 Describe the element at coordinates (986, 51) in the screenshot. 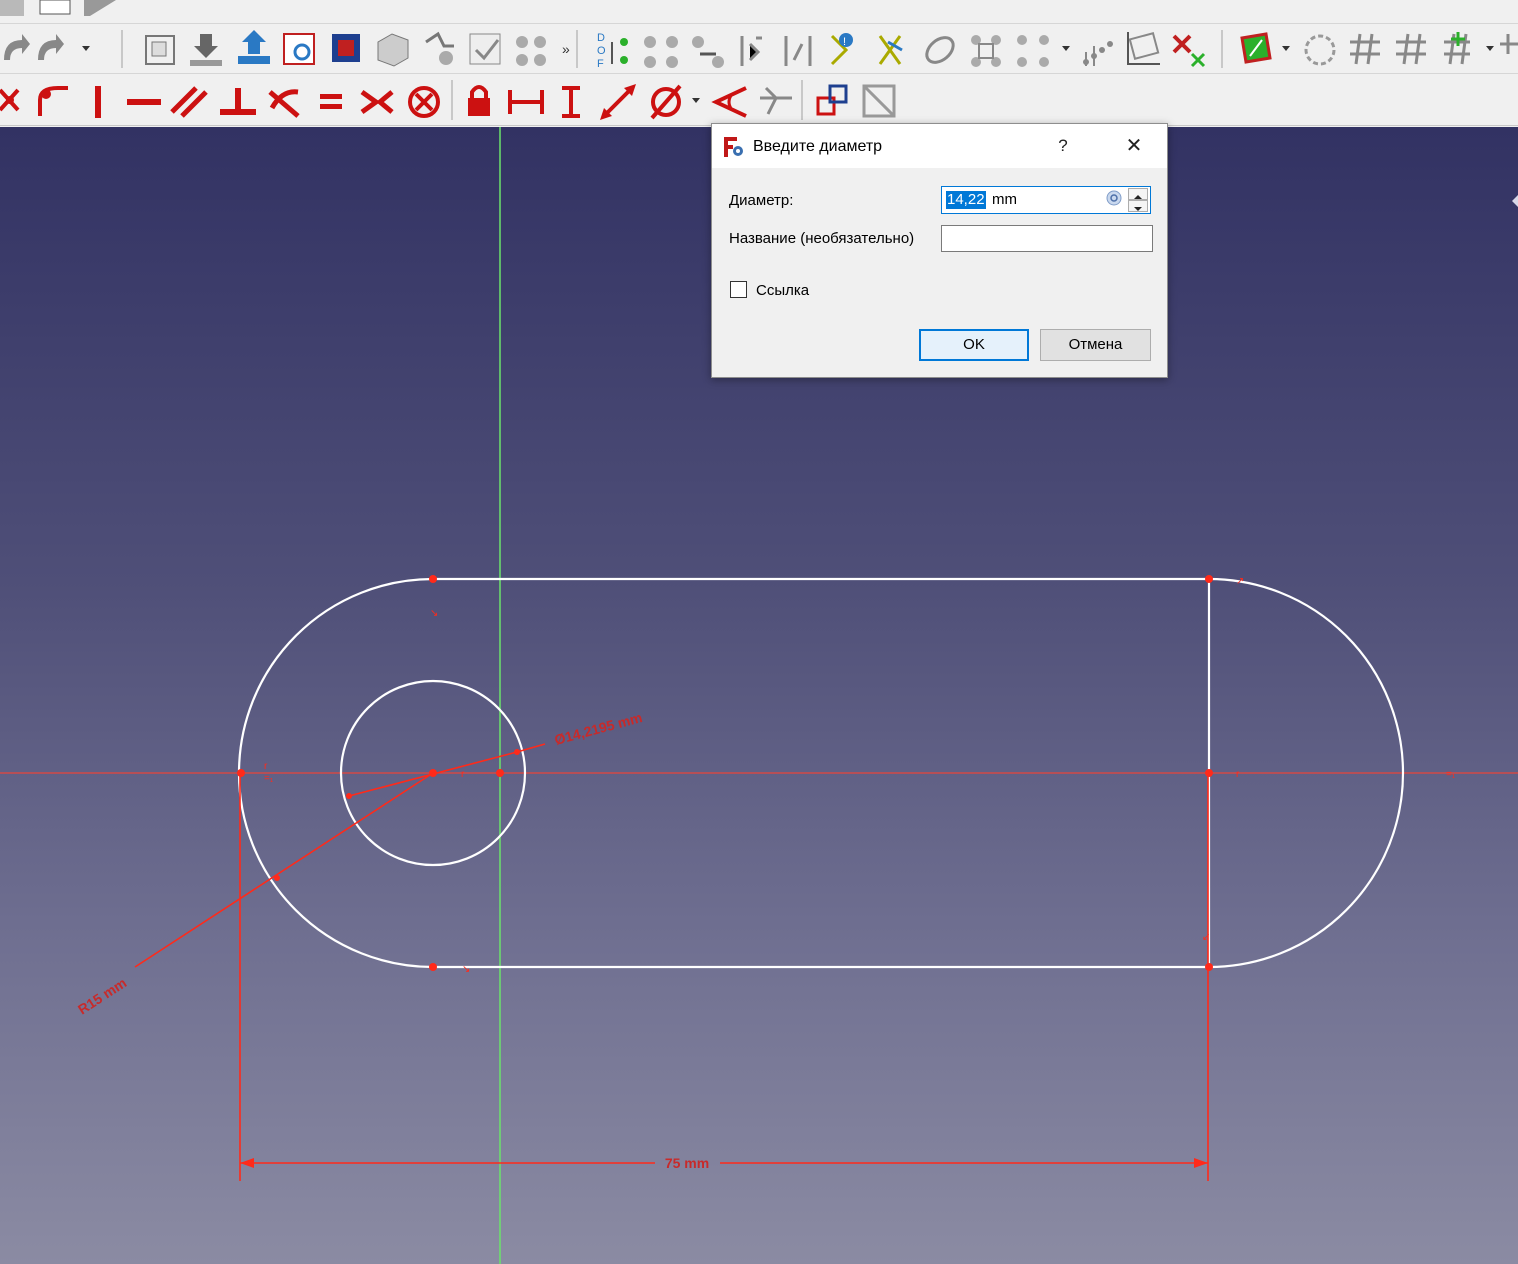

I see `select-parts-icon` at that location.